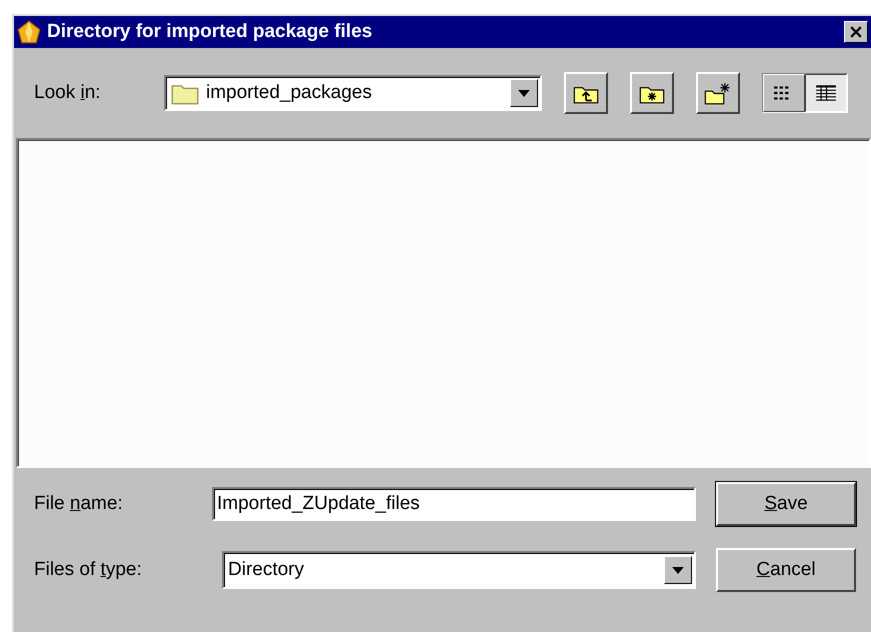 The image size is (871, 632). What do you see at coordinates (29, 32) in the screenshot?
I see `app-logo-icon` at bounding box center [29, 32].